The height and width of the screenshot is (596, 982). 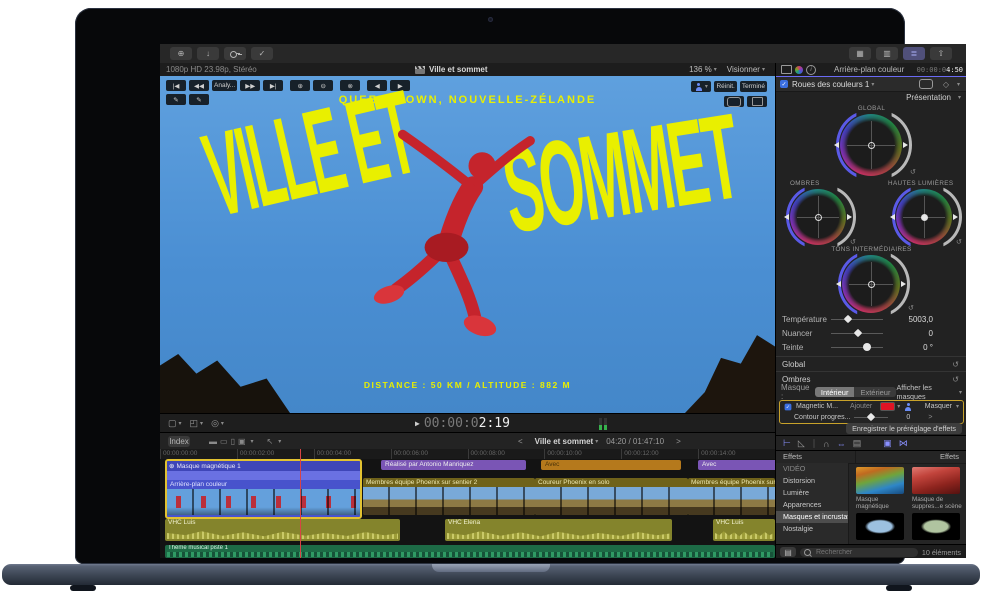 I want to click on hue-slider, so click(x=857, y=346).